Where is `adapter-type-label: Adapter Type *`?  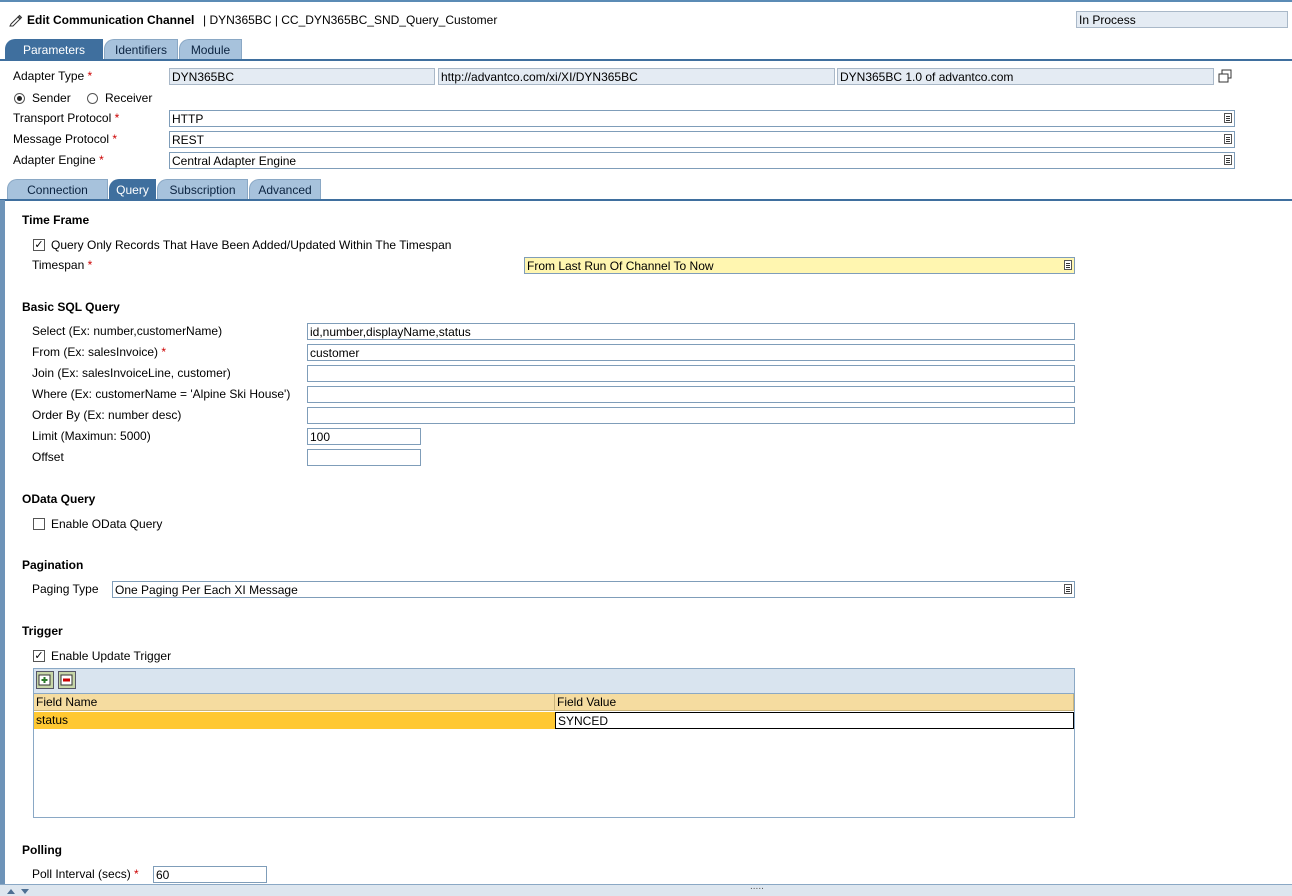
adapter-type-label: Adapter Type * is located at coordinates (53, 76).